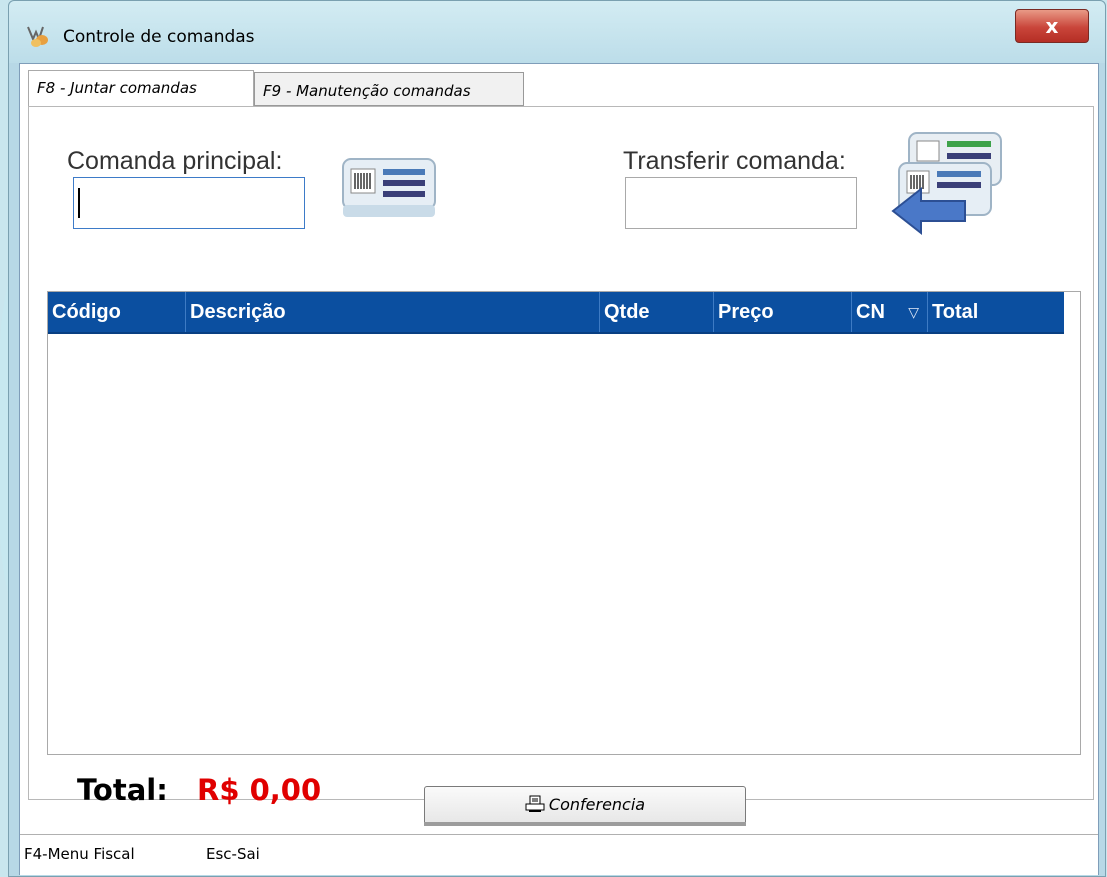  I want to click on sort-down-icon: ▽, so click(913, 312).